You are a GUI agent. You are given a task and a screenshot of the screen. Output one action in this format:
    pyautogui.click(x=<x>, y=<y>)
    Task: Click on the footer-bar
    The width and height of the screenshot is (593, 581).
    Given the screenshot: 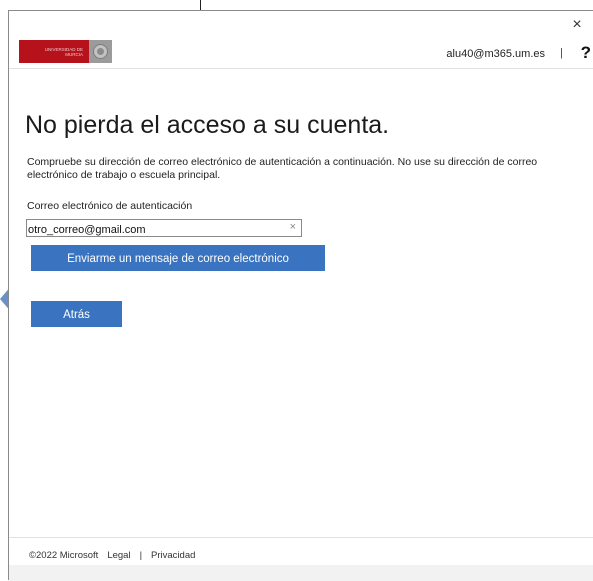 What is the action you would take?
    pyautogui.click(x=301, y=573)
    